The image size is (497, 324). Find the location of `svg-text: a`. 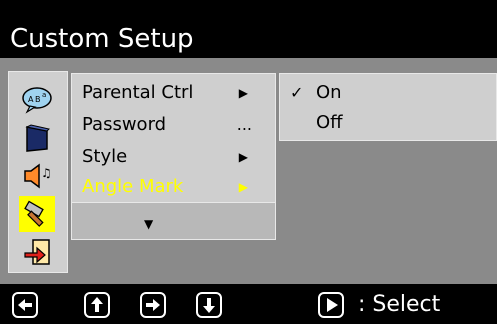

svg-text: a is located at coordinates (44, 95).